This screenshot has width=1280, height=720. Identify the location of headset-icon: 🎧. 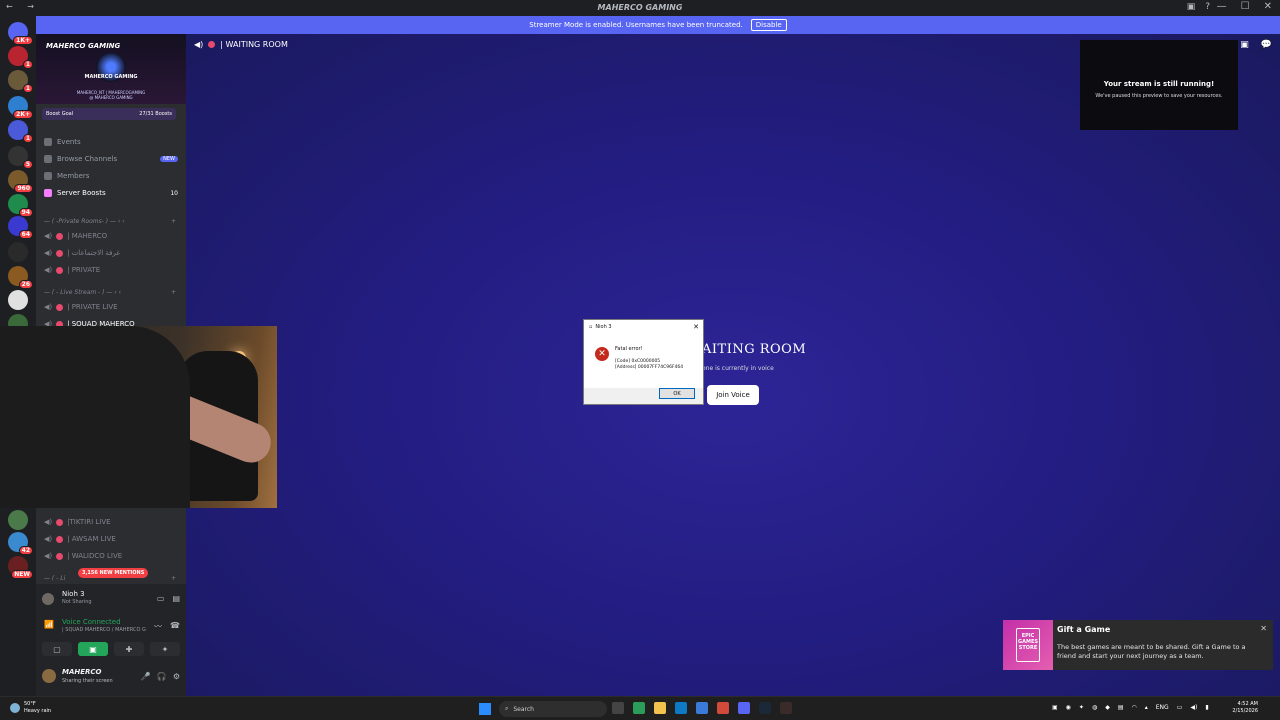
(162, 676).